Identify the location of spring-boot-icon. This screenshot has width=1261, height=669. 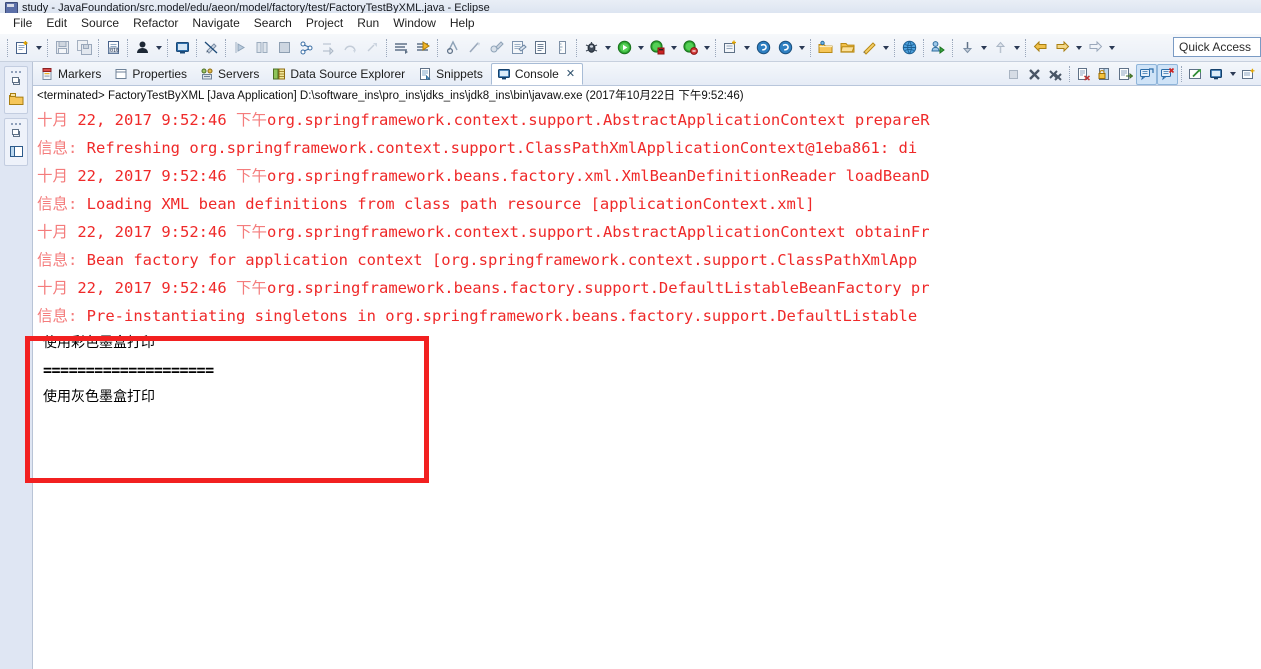
(785, 48).